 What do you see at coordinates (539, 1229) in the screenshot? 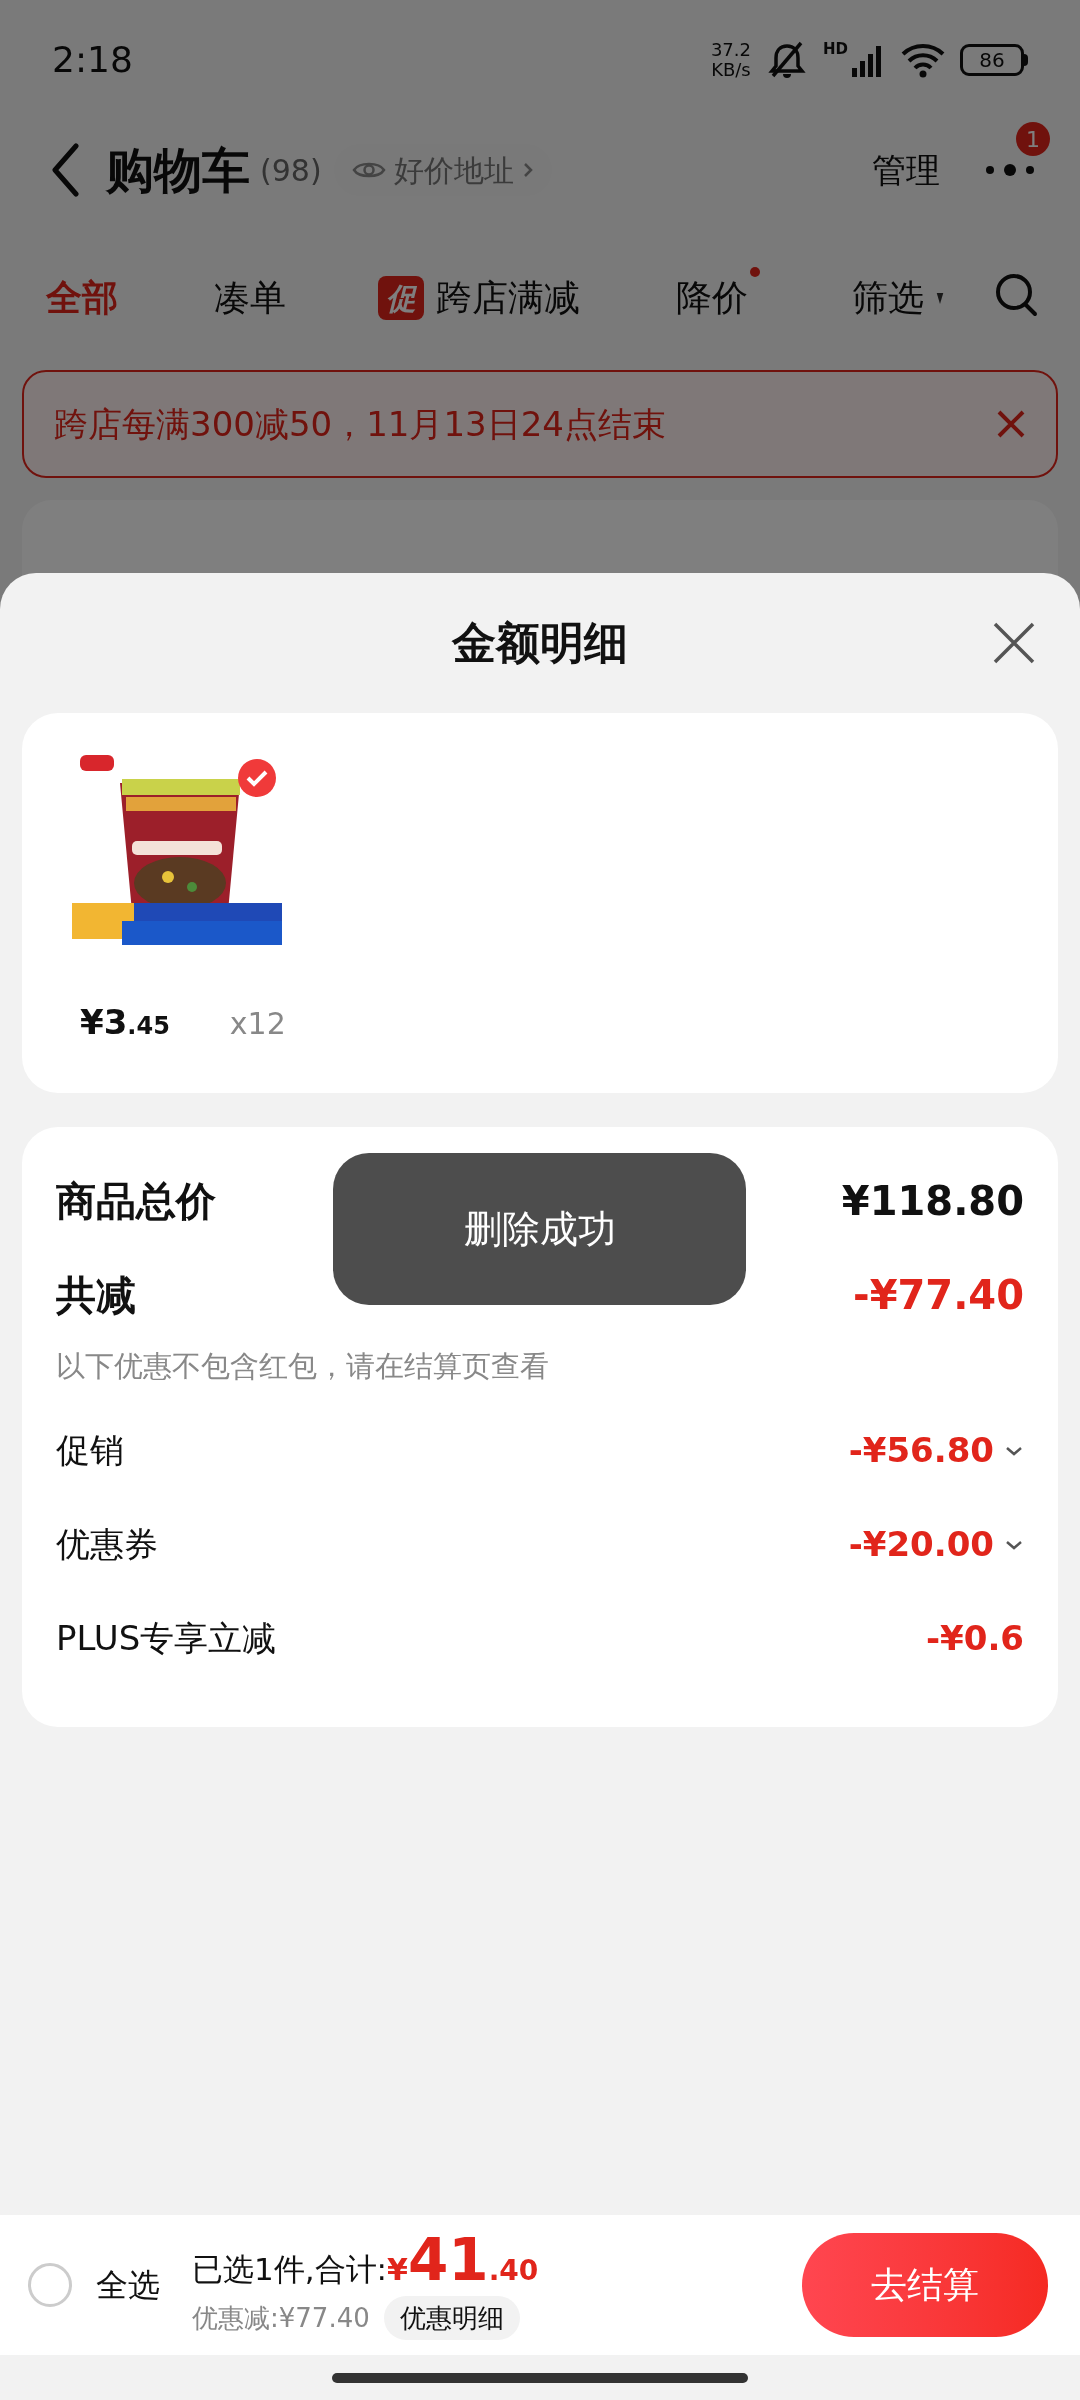
I see `toast-message: 删除成功` at bounding box center [539, 1229].